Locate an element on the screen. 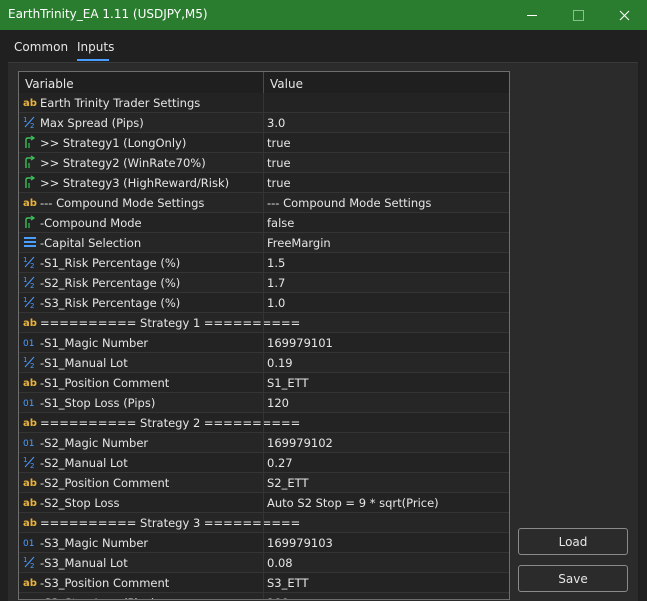 This screenshot has width=647, height=601. variable-value: 190 is located at coordinates (278, 597).